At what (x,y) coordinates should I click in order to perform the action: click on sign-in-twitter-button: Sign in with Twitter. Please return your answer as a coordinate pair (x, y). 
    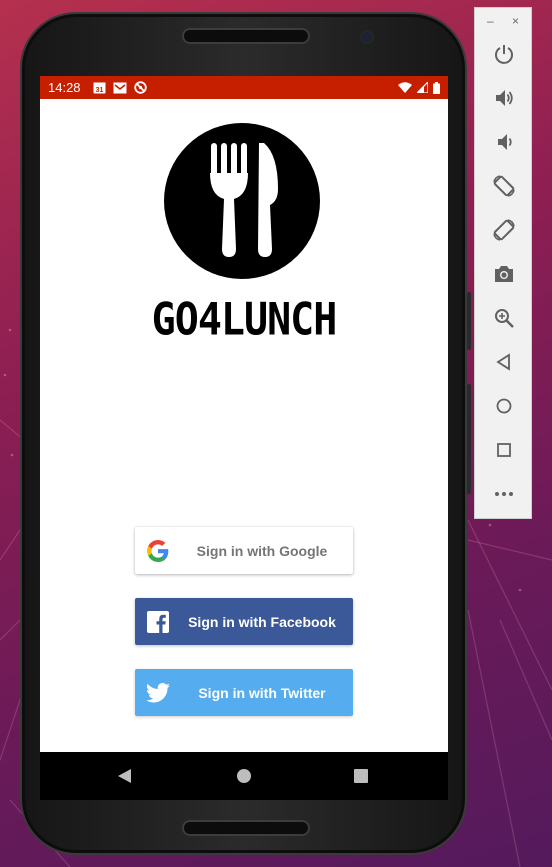
    Looking at the image, I should click on (244, 692).